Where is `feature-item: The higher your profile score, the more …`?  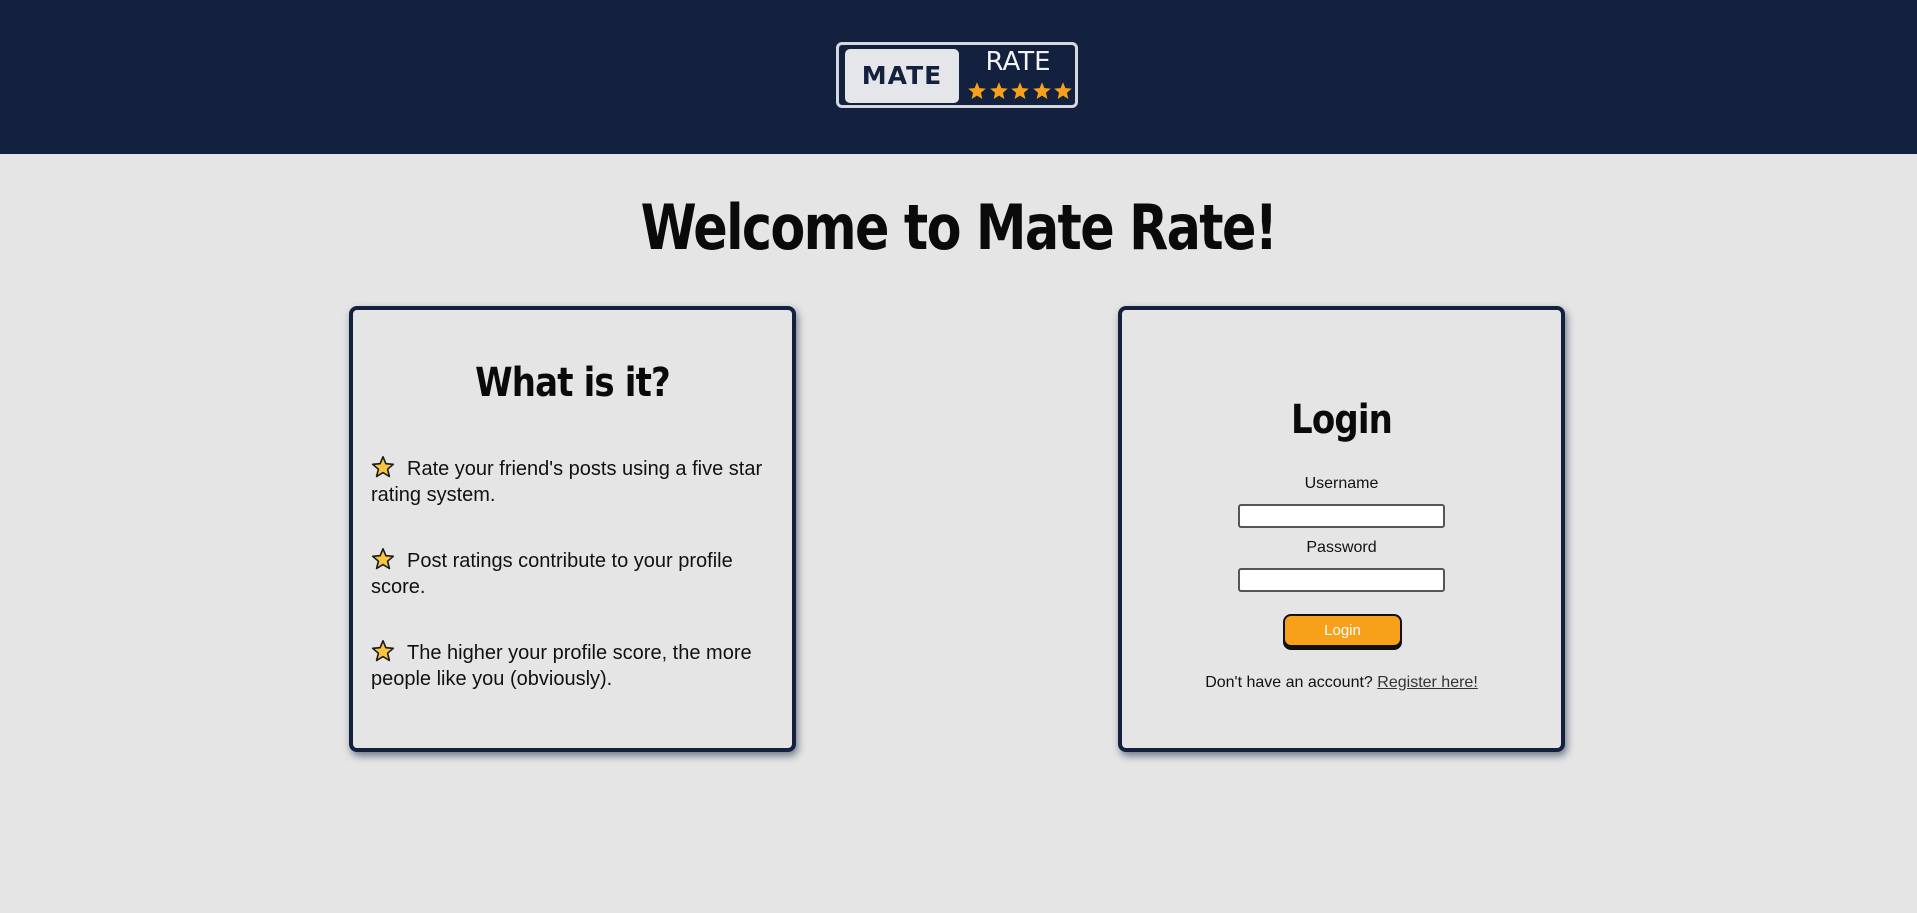 feature-item: The higher your profile score, the more … is located at coordinates (573, 665).